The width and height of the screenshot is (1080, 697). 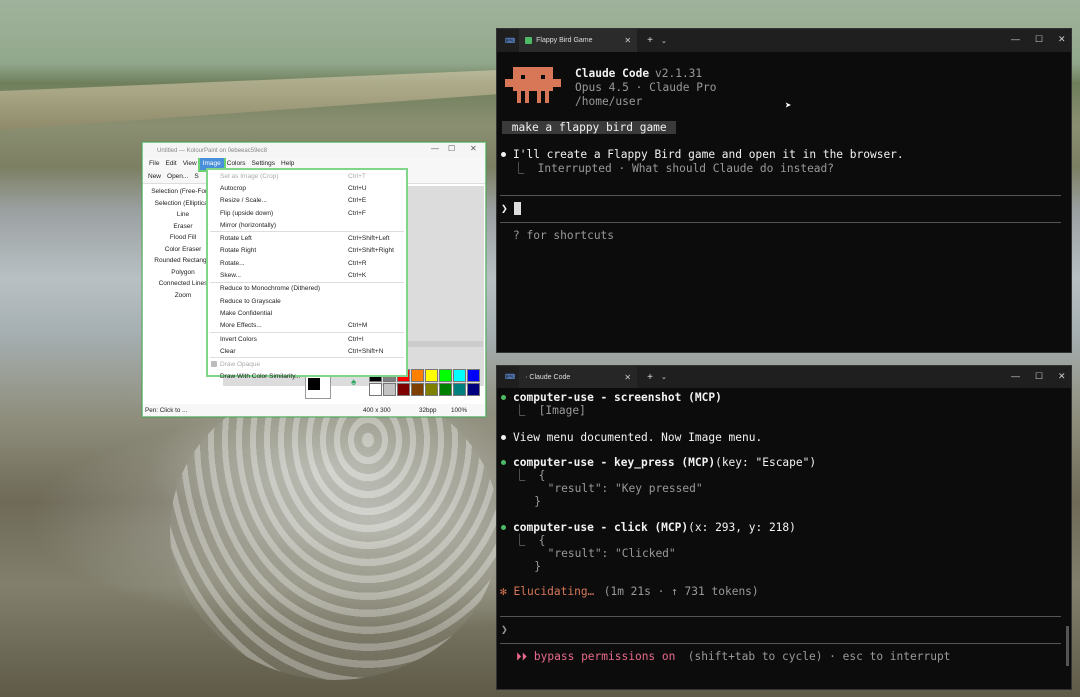 What do you see at coordinates (366, 351) in the screenshot?
I see `menu-item-shortcut: Ctrl+Shift+N` at bounding box center [366, 351].